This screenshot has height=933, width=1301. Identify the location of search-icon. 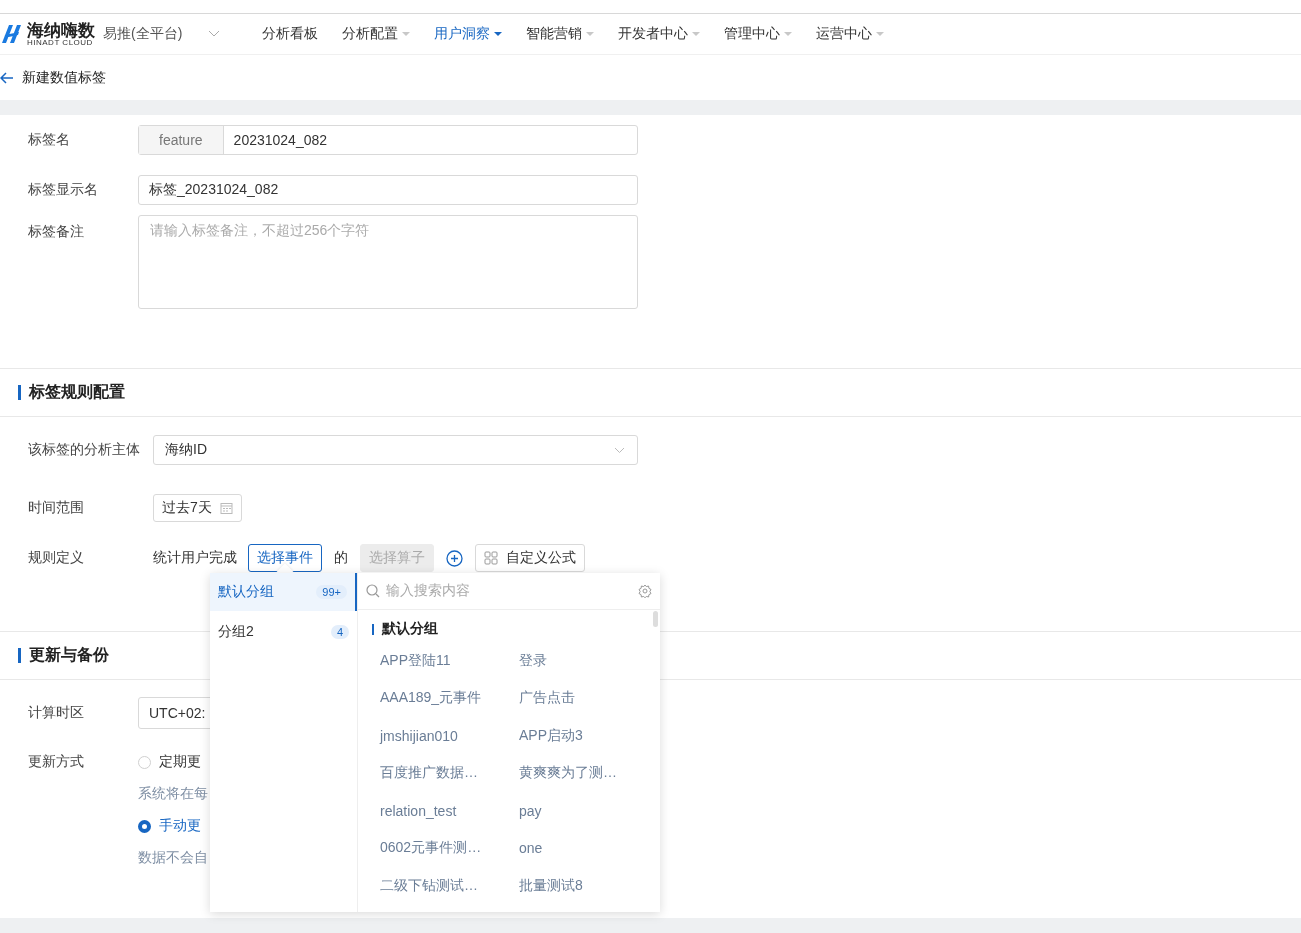
(373, 591).